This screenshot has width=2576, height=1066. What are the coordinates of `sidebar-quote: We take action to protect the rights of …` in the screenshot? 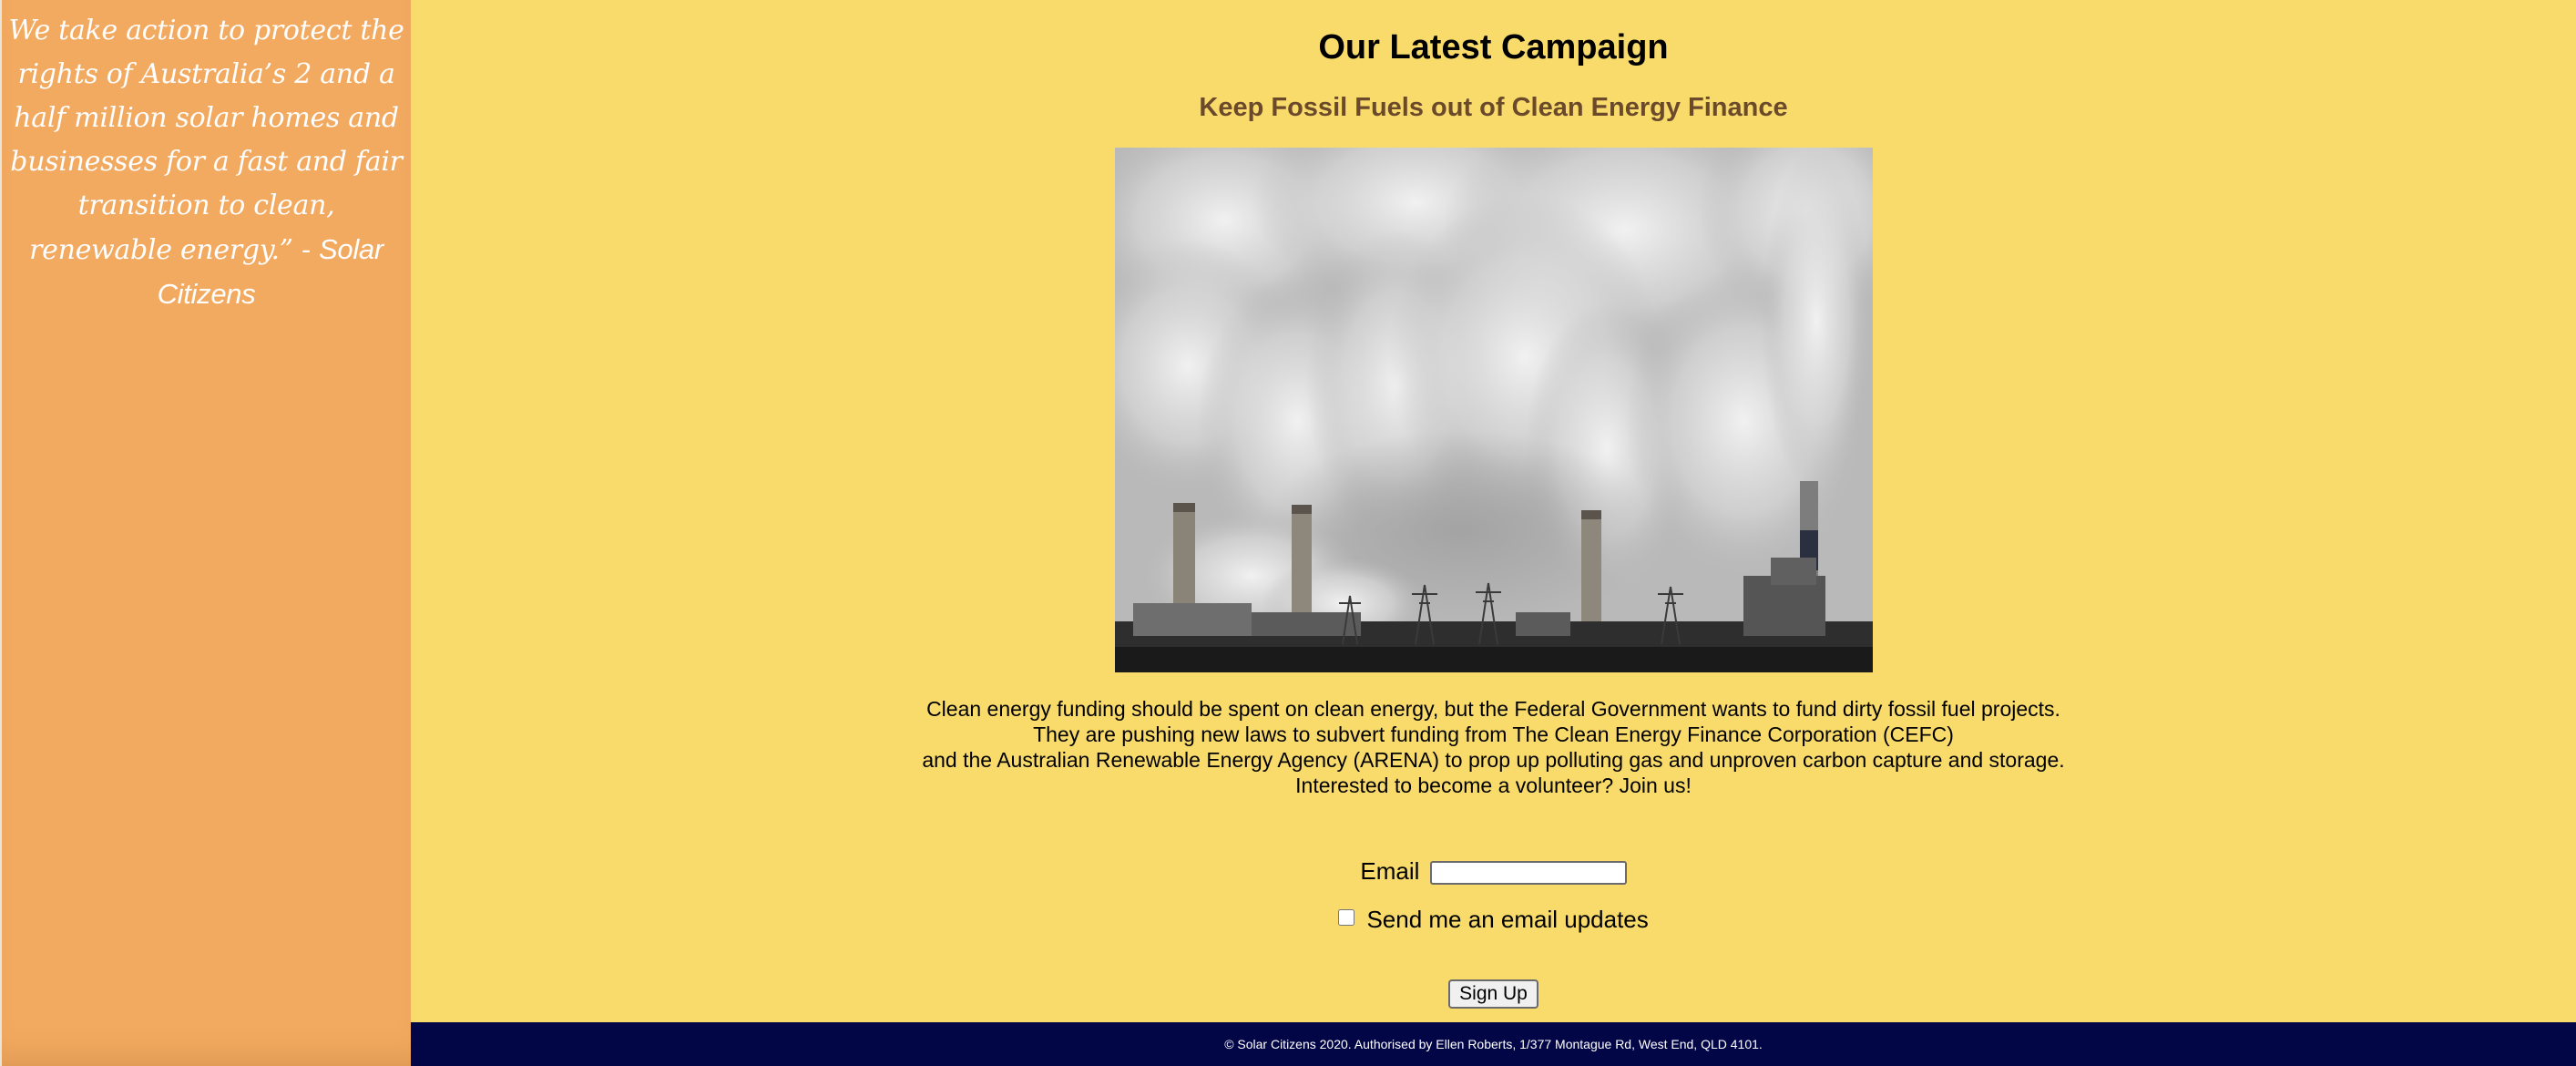 It's located at (207, 163).